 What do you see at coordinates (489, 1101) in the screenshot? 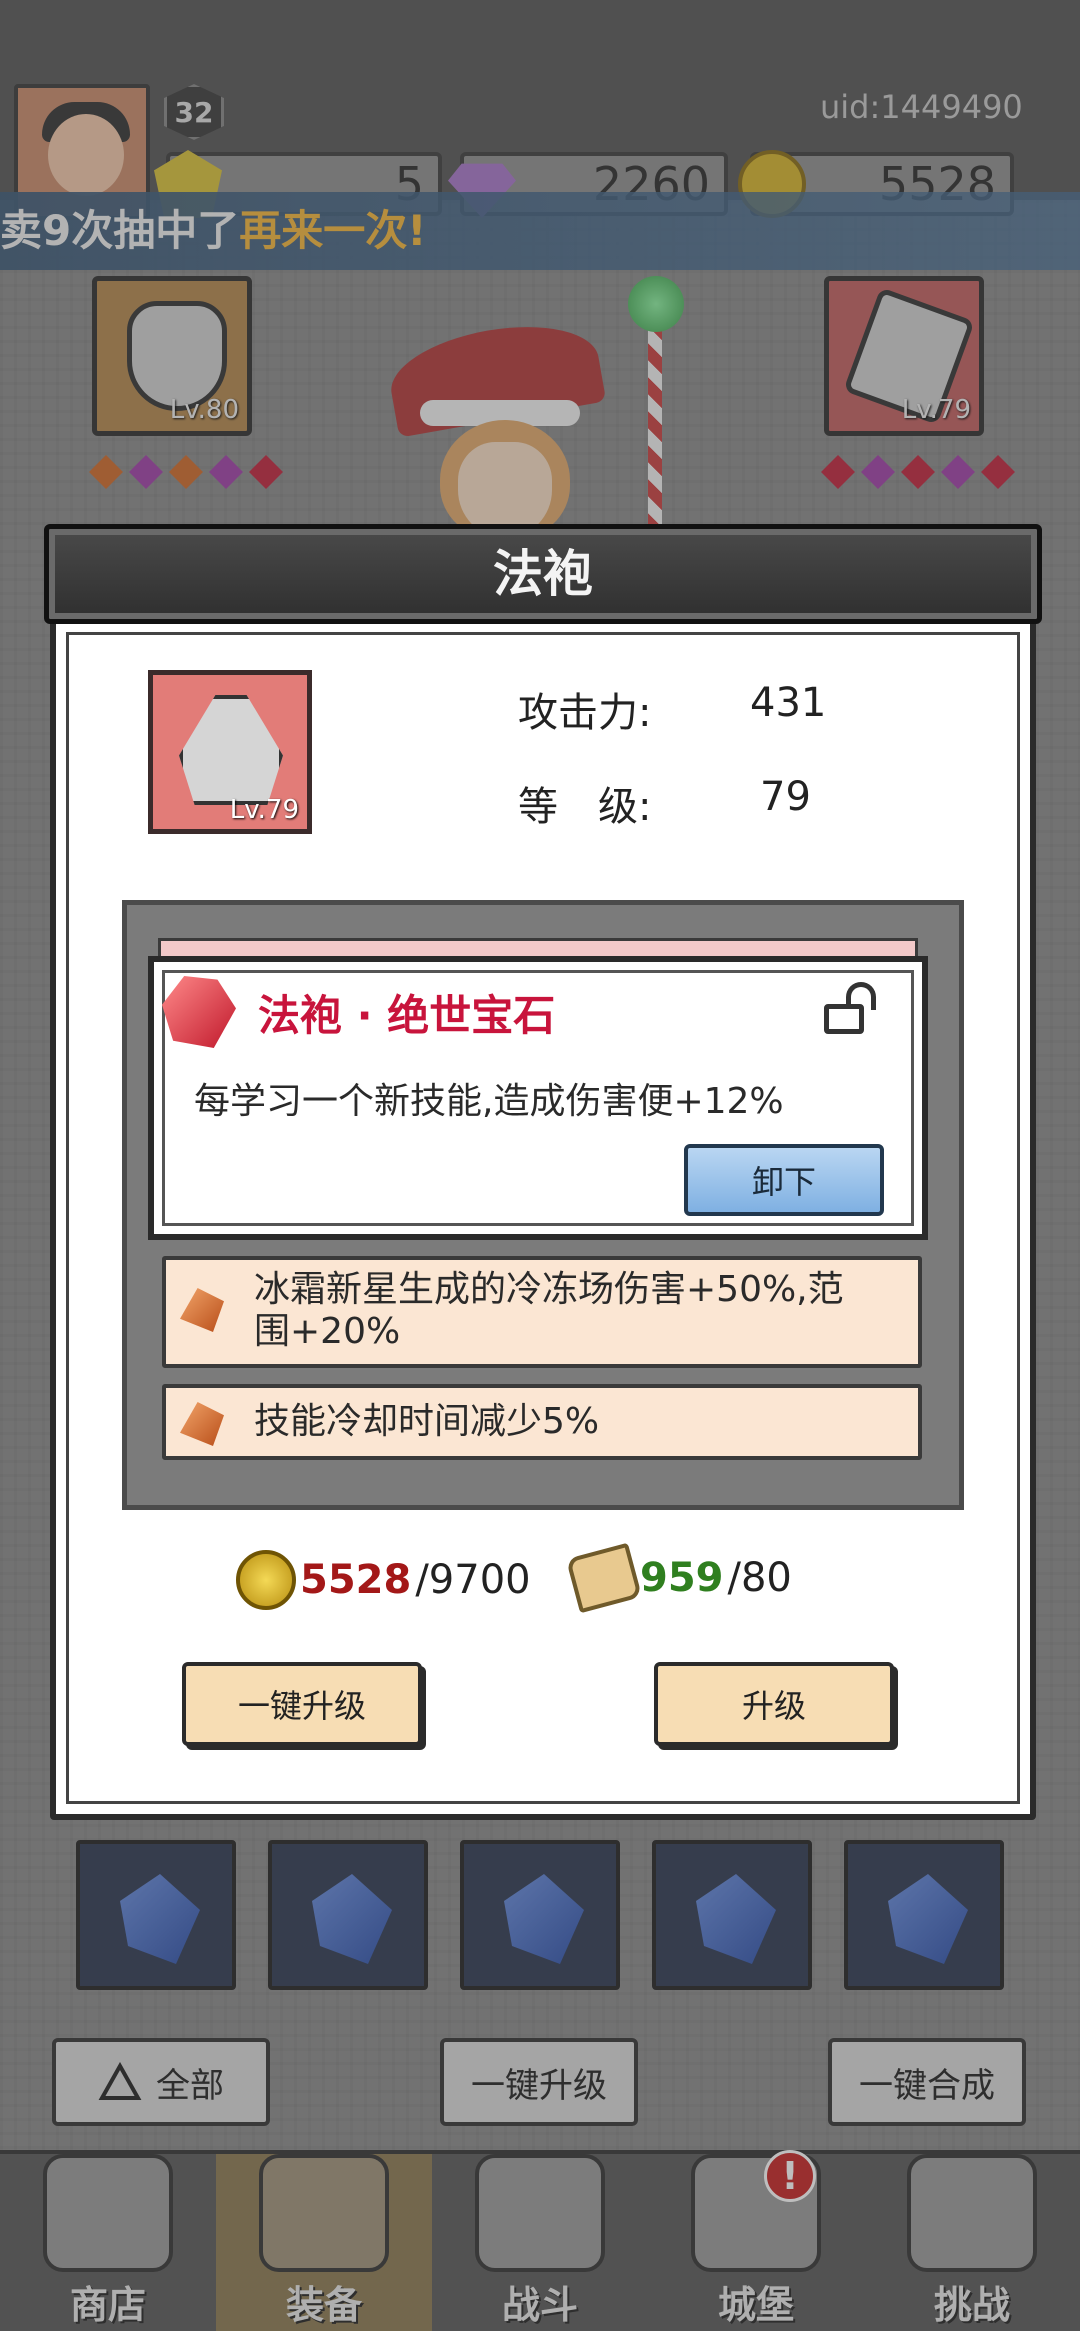
I see `gem-description: 每学习一个新技能,造成伤害便+12%` at bounding box center [489, 1101].